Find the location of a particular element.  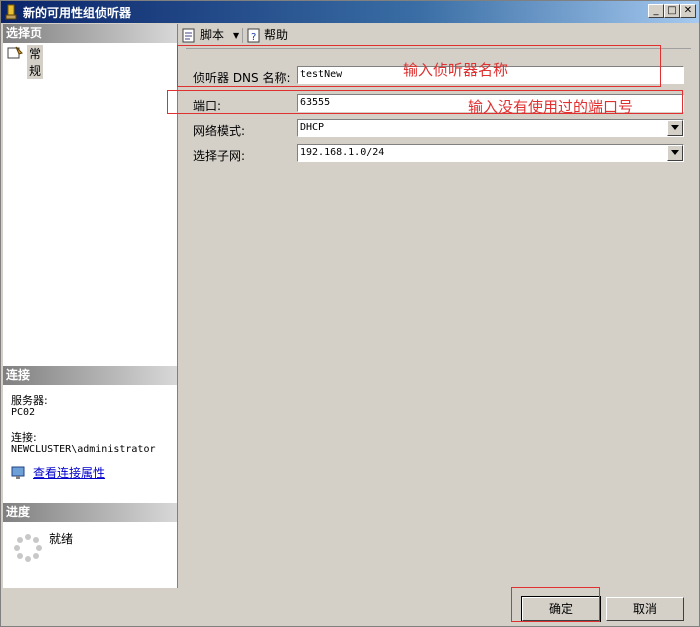

connection-header: 连接 is located at coordinates (90, 375).